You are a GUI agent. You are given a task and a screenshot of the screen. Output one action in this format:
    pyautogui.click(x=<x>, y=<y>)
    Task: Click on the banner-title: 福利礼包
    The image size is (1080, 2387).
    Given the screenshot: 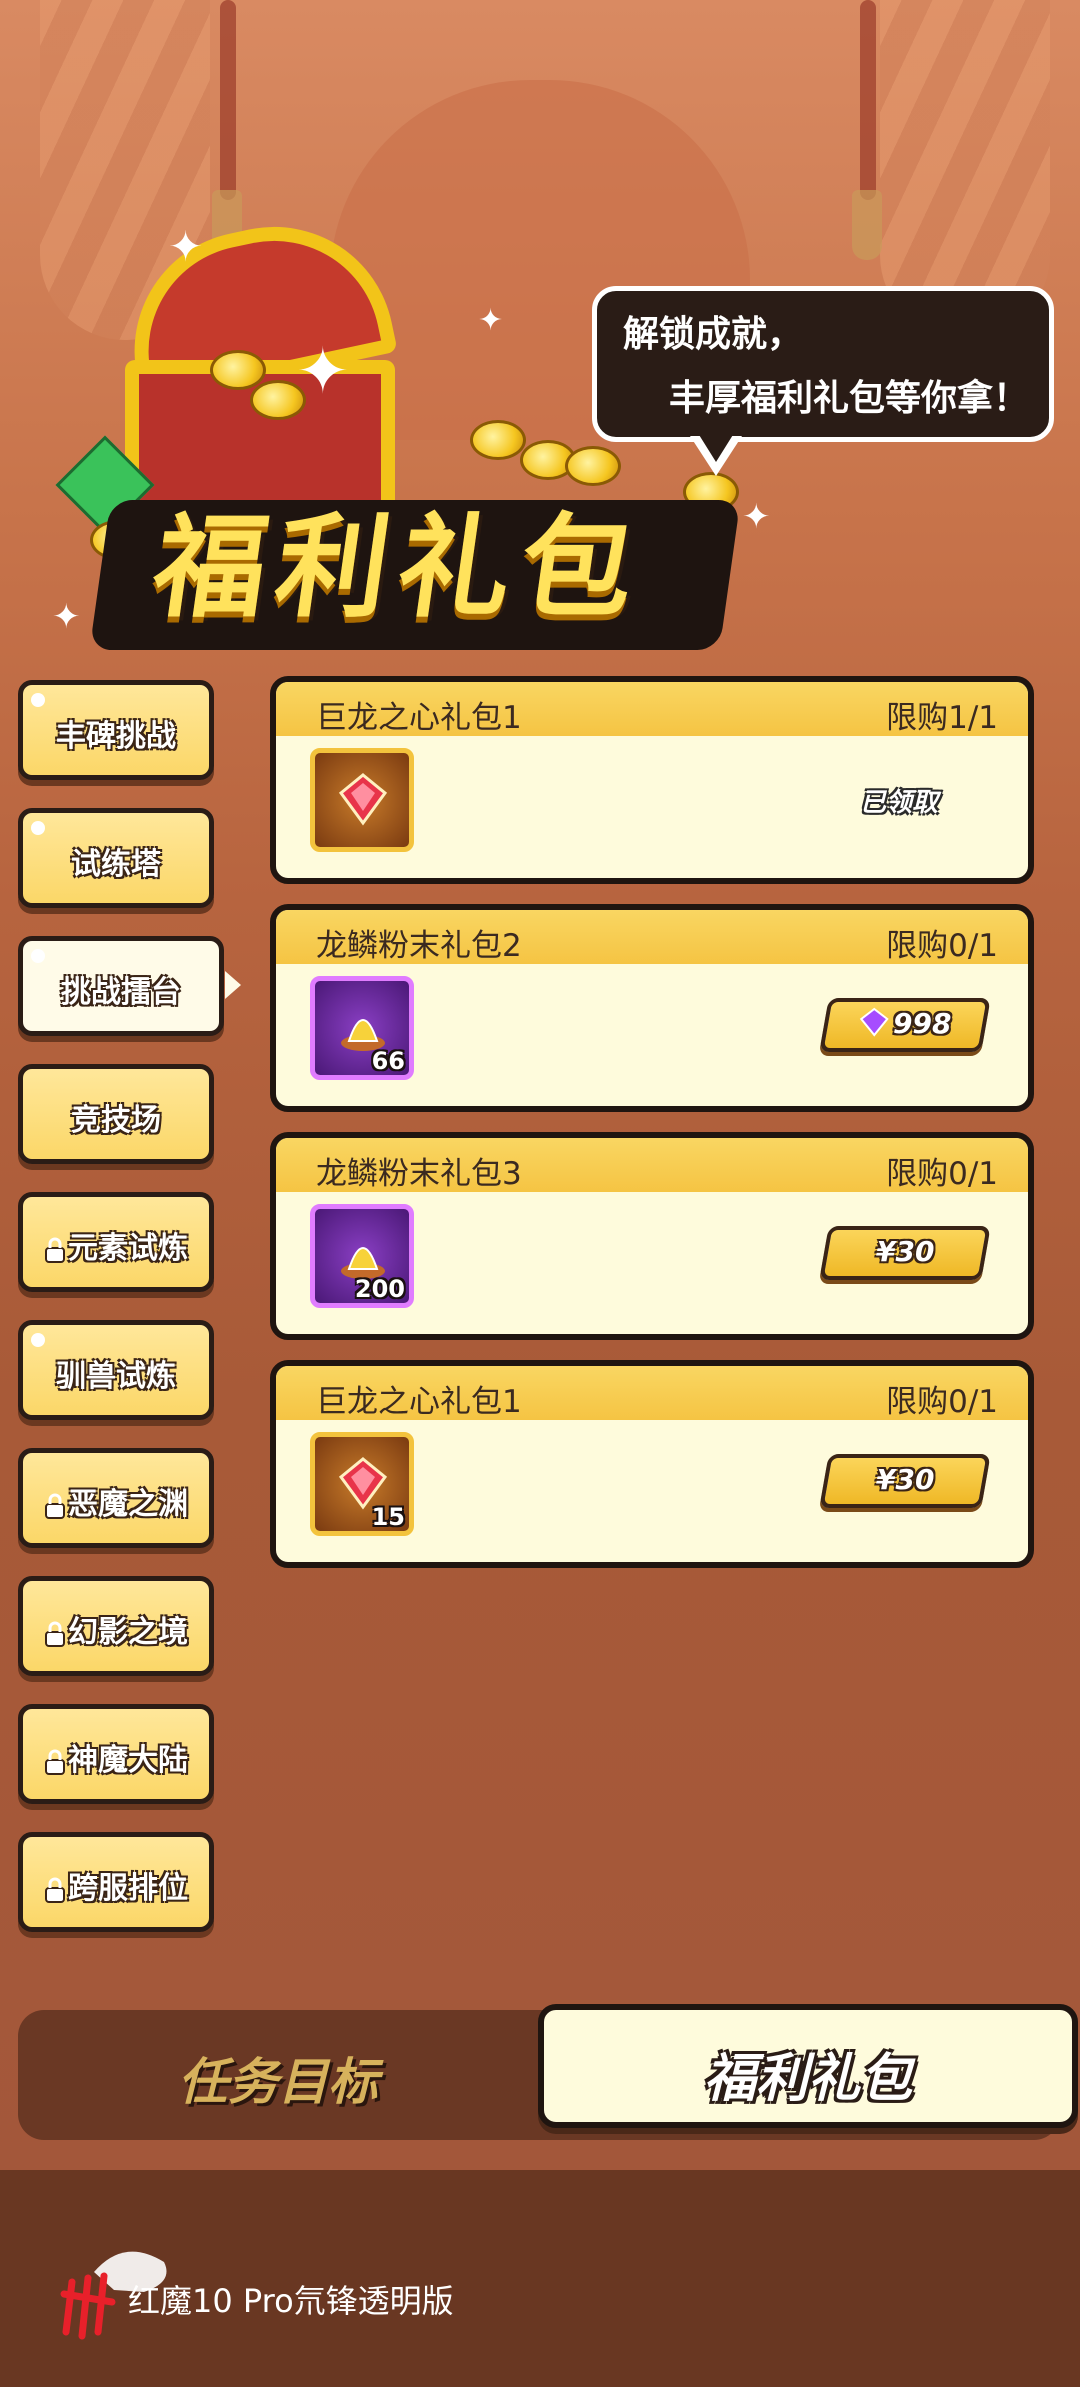 What is the action you would take?
    pyautogui.click(x=399, y=568)
    